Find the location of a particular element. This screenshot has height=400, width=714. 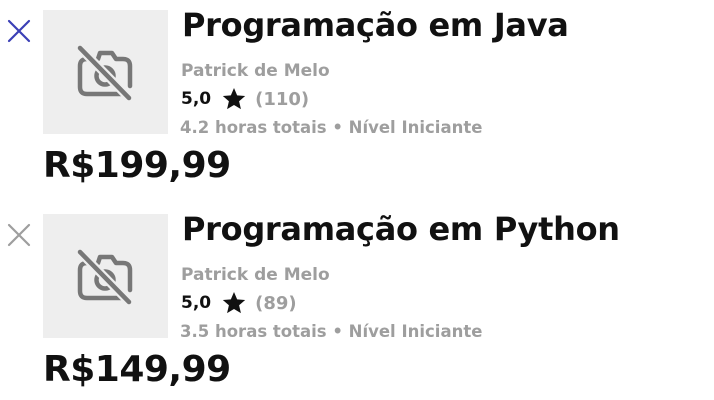

course-rating: 5,0 (89) is located at coordinates (239, 303).